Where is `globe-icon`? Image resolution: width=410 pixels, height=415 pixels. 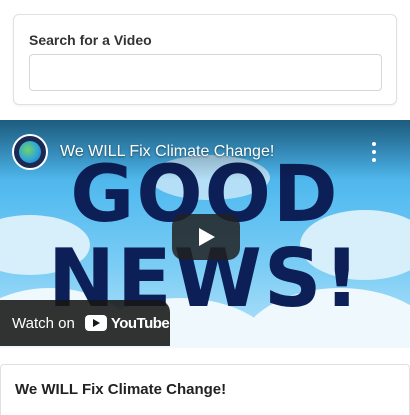
globe-icon is located at coordinates (30, 152).